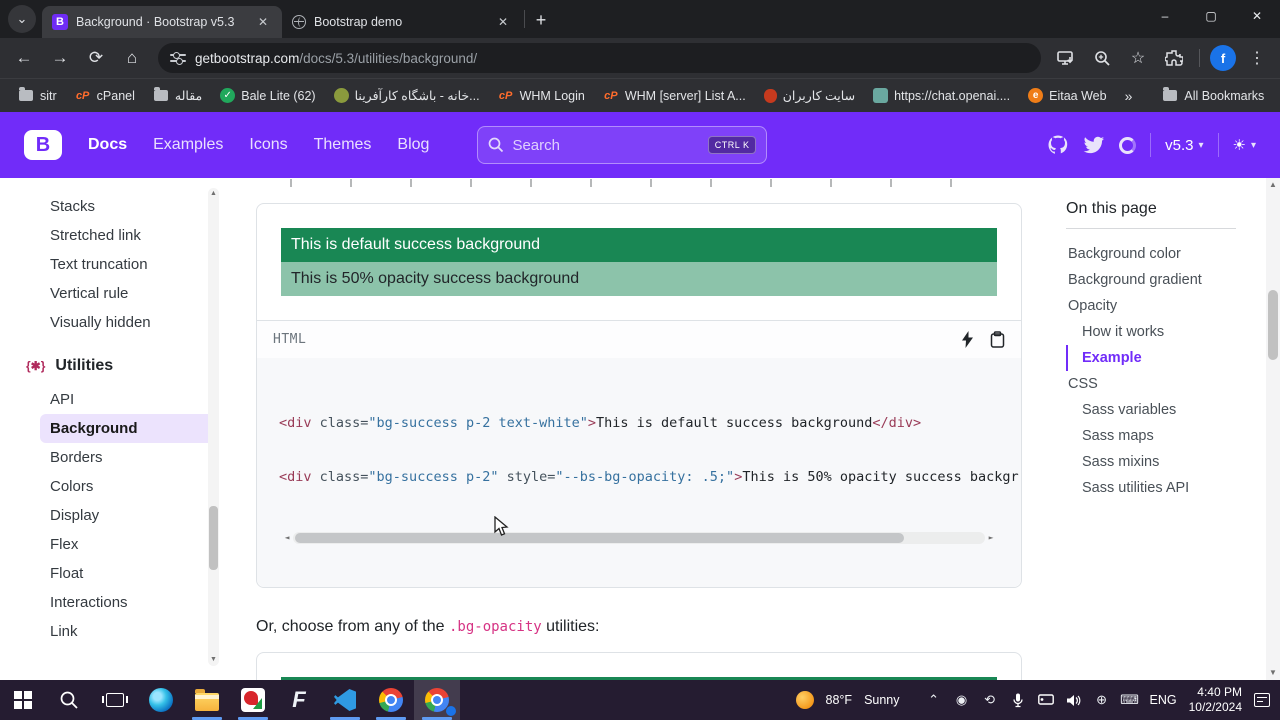 Image resolution: width=1280 pixels, height=720 pixels. What do you see at coordinates (253, 700) in the screenshot?
I see `taskbar-media-app` at bounding box center [253, 700].